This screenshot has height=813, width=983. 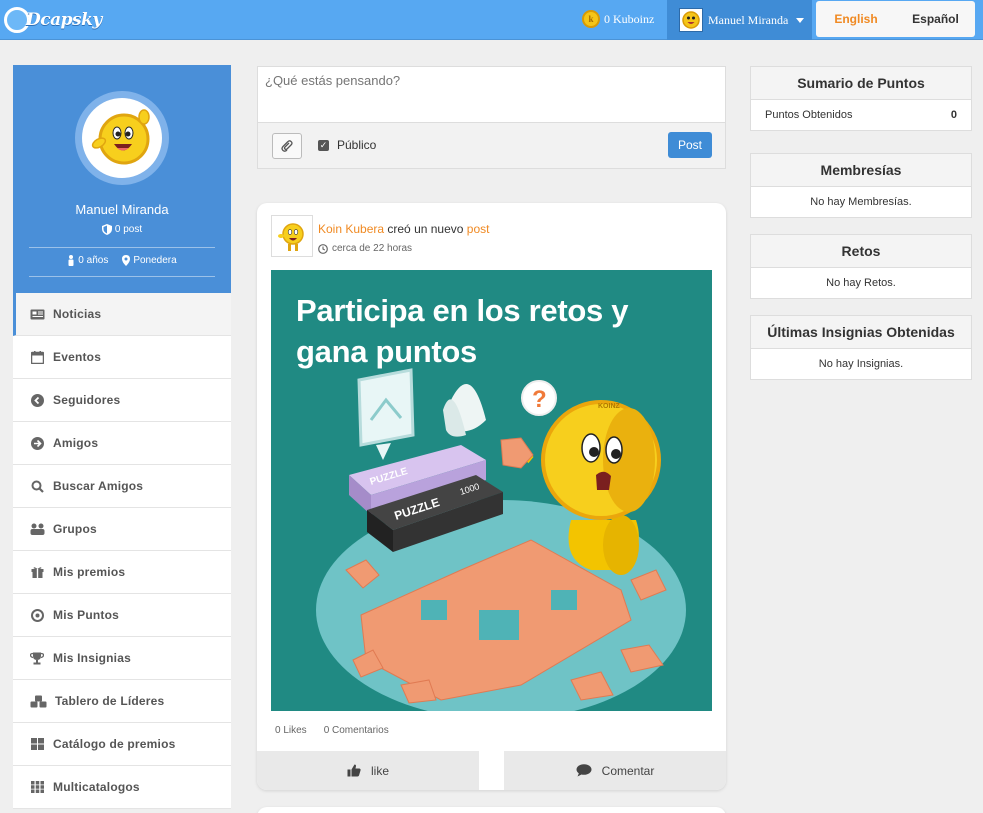 What do you see at coordinates (155, 260) in the screenshot?
I see `location-label: Ponedera` at bounding box center [155, 260].